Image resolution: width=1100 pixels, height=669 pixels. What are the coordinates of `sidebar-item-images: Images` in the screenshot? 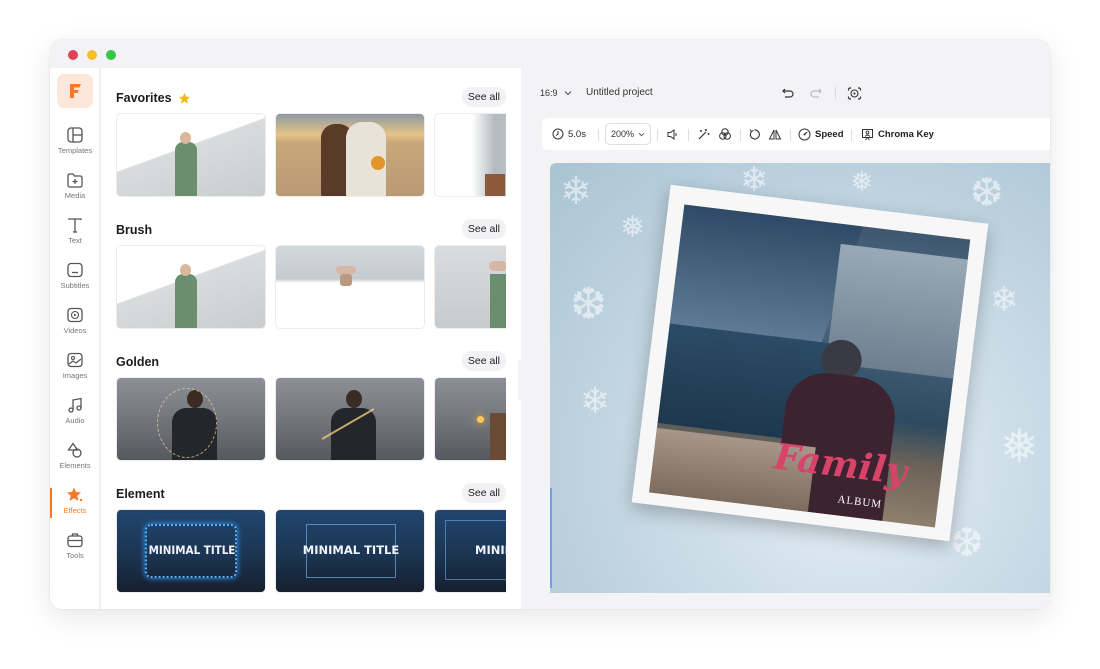 It's located at (75, 371).